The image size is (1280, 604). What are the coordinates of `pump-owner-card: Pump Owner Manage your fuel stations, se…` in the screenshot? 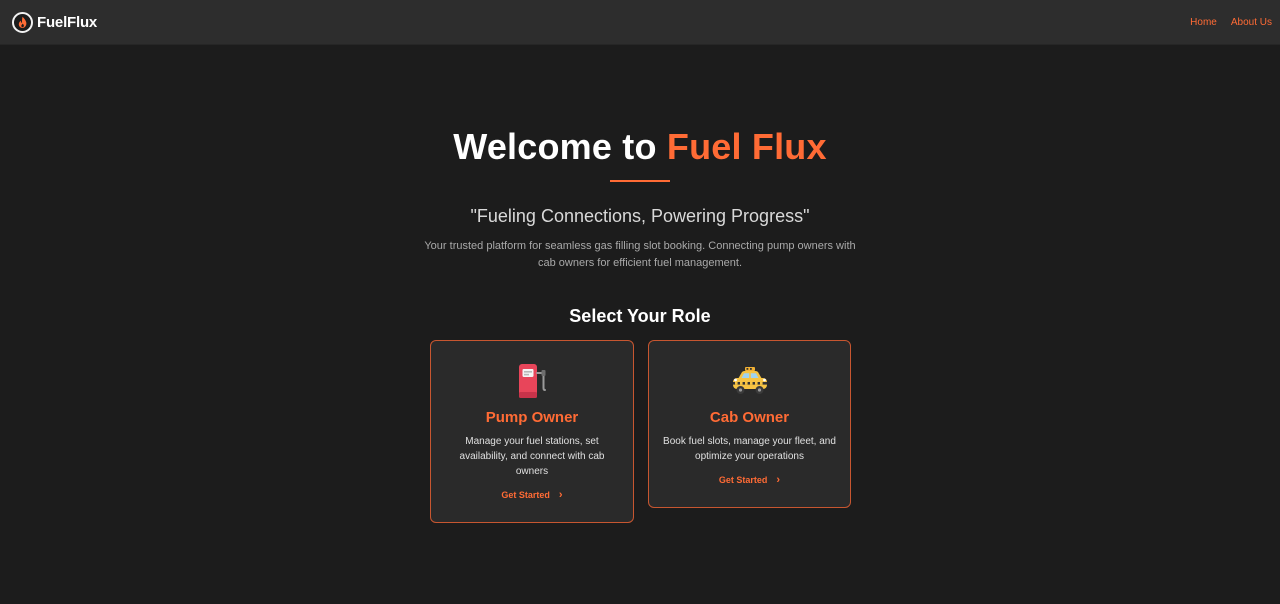 It's located at (532, 431).